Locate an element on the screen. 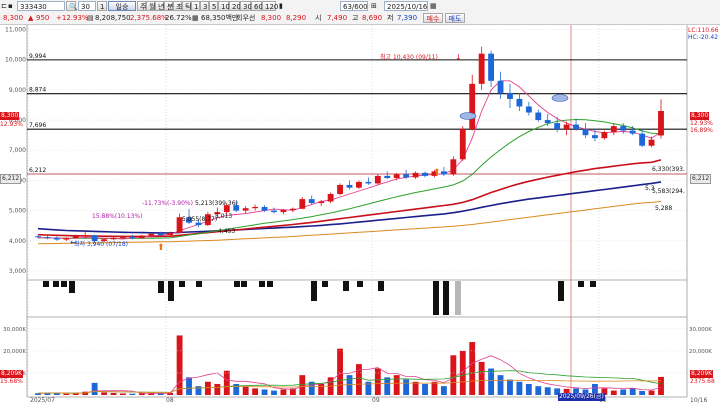 Image resolution: width=720 pixels, height=404 pixels. page-count-input: 63/600 is located at coordinates (354, 6).